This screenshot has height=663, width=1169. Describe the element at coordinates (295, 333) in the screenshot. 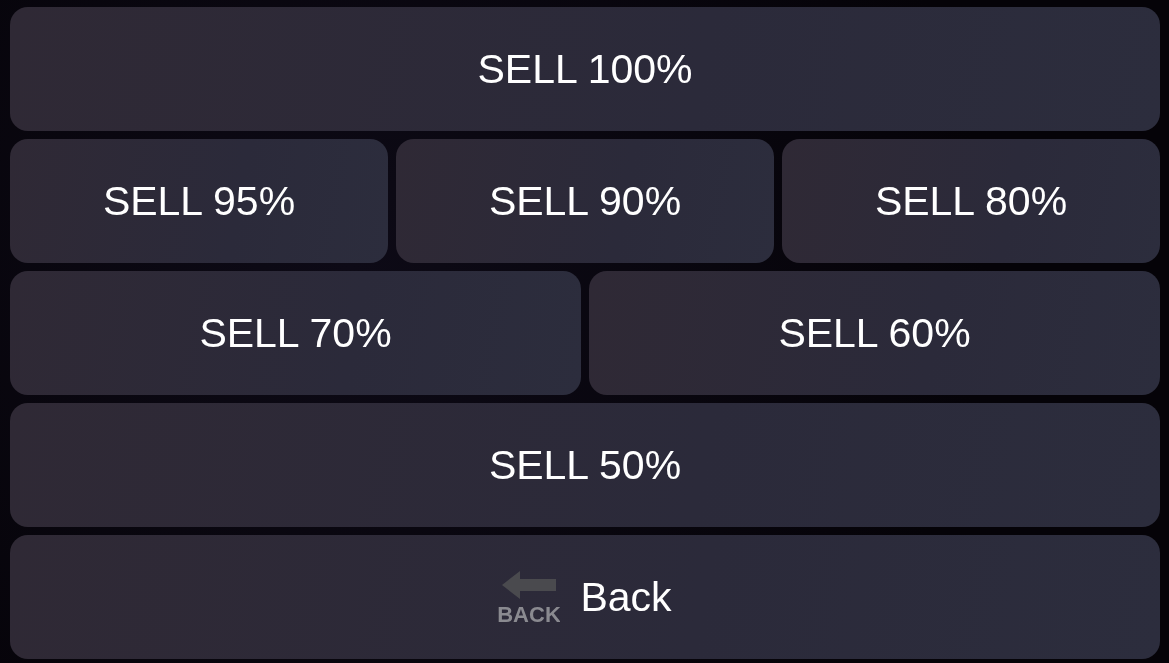

I see `sell-button: SELL 70%` at that location.